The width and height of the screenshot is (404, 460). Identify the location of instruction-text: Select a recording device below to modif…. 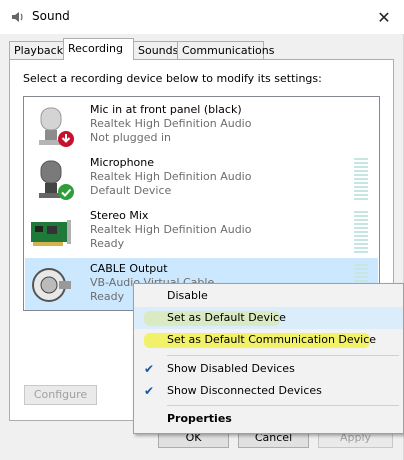
(172, 78).